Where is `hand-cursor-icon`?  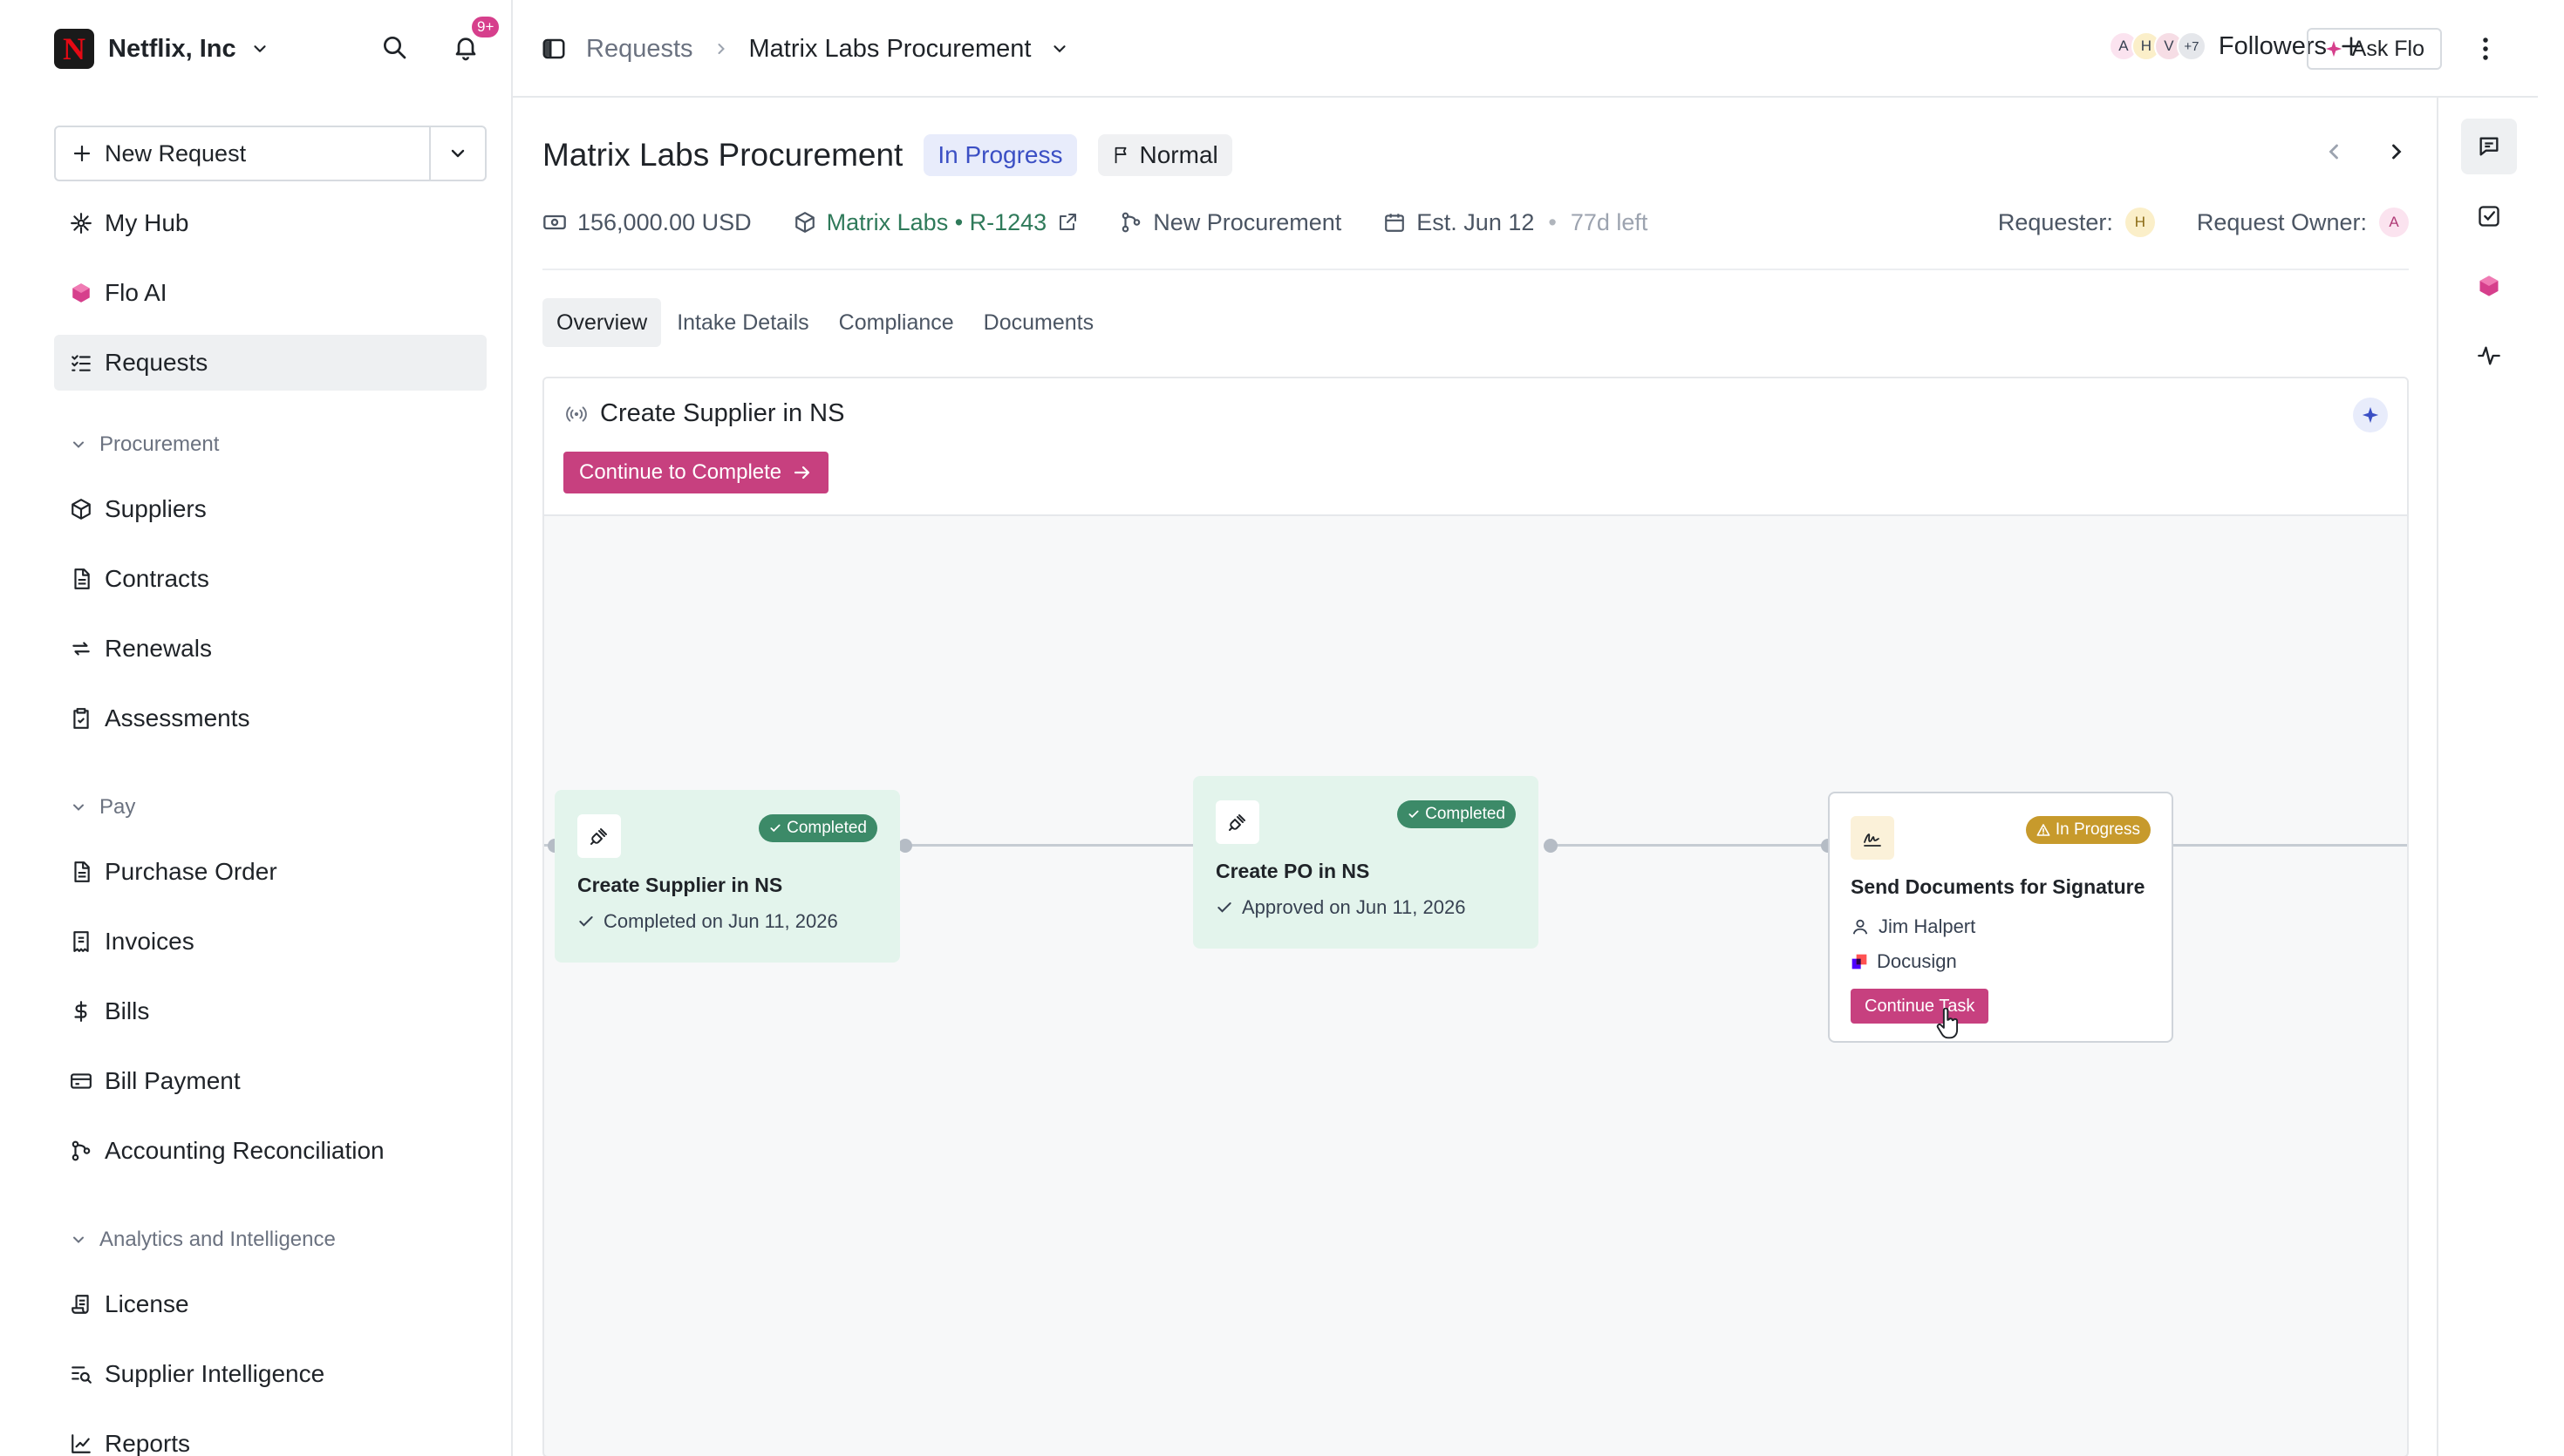
hand-cursor-icon is located at coordinates (1947, 1023).